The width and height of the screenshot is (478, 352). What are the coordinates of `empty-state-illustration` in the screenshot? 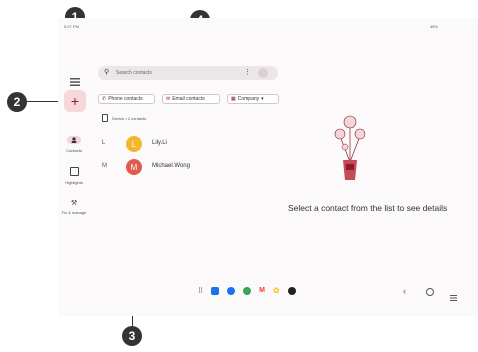 It's located at (350, 149).